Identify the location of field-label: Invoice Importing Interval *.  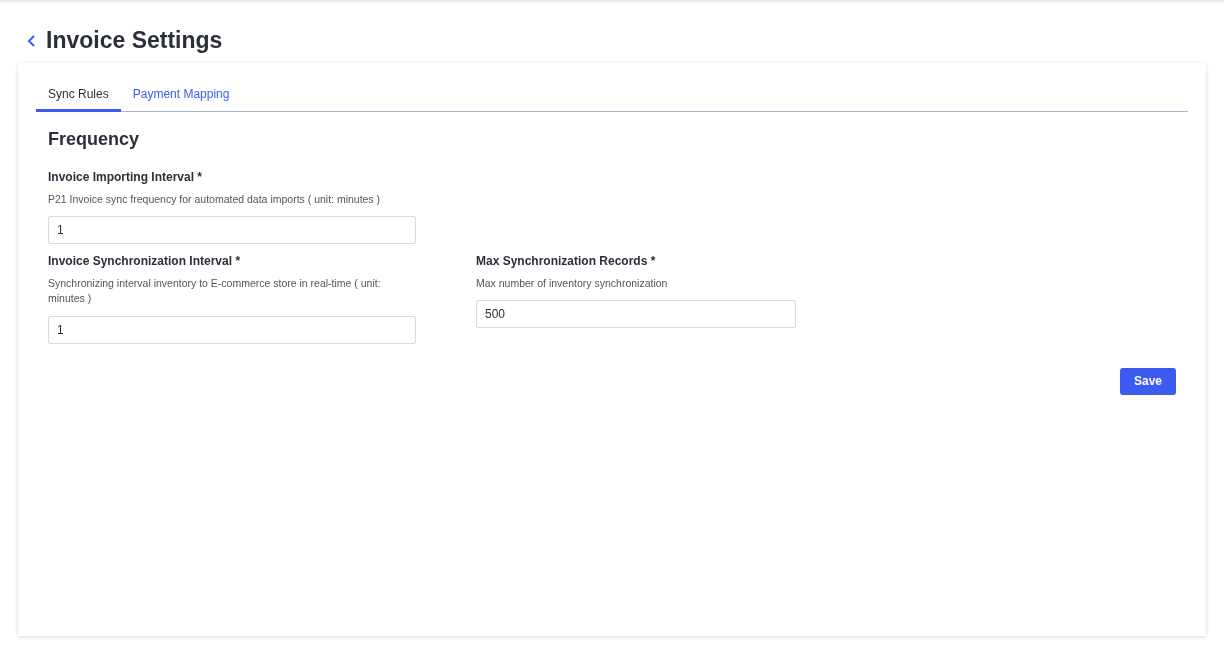
(126, 177).